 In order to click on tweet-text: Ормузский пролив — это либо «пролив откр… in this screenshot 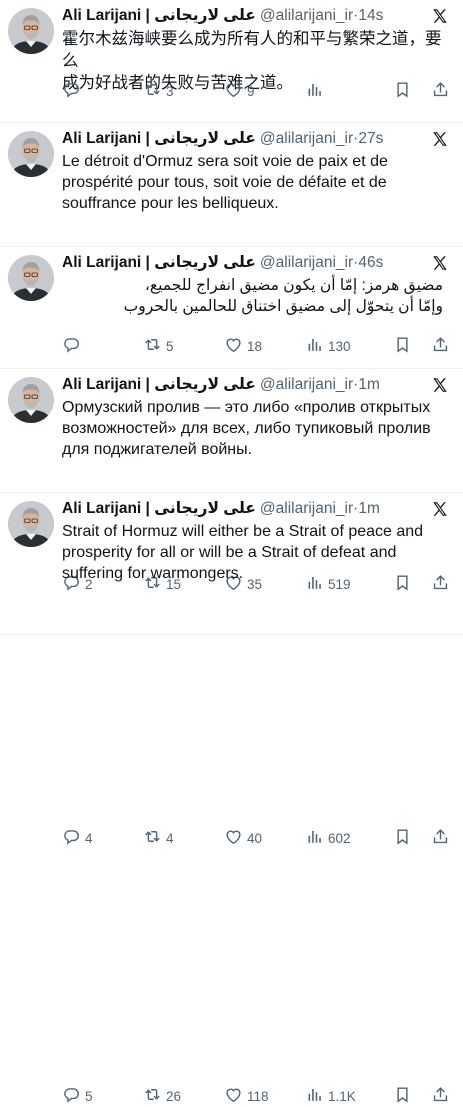, I will do `click(246, 428)`.